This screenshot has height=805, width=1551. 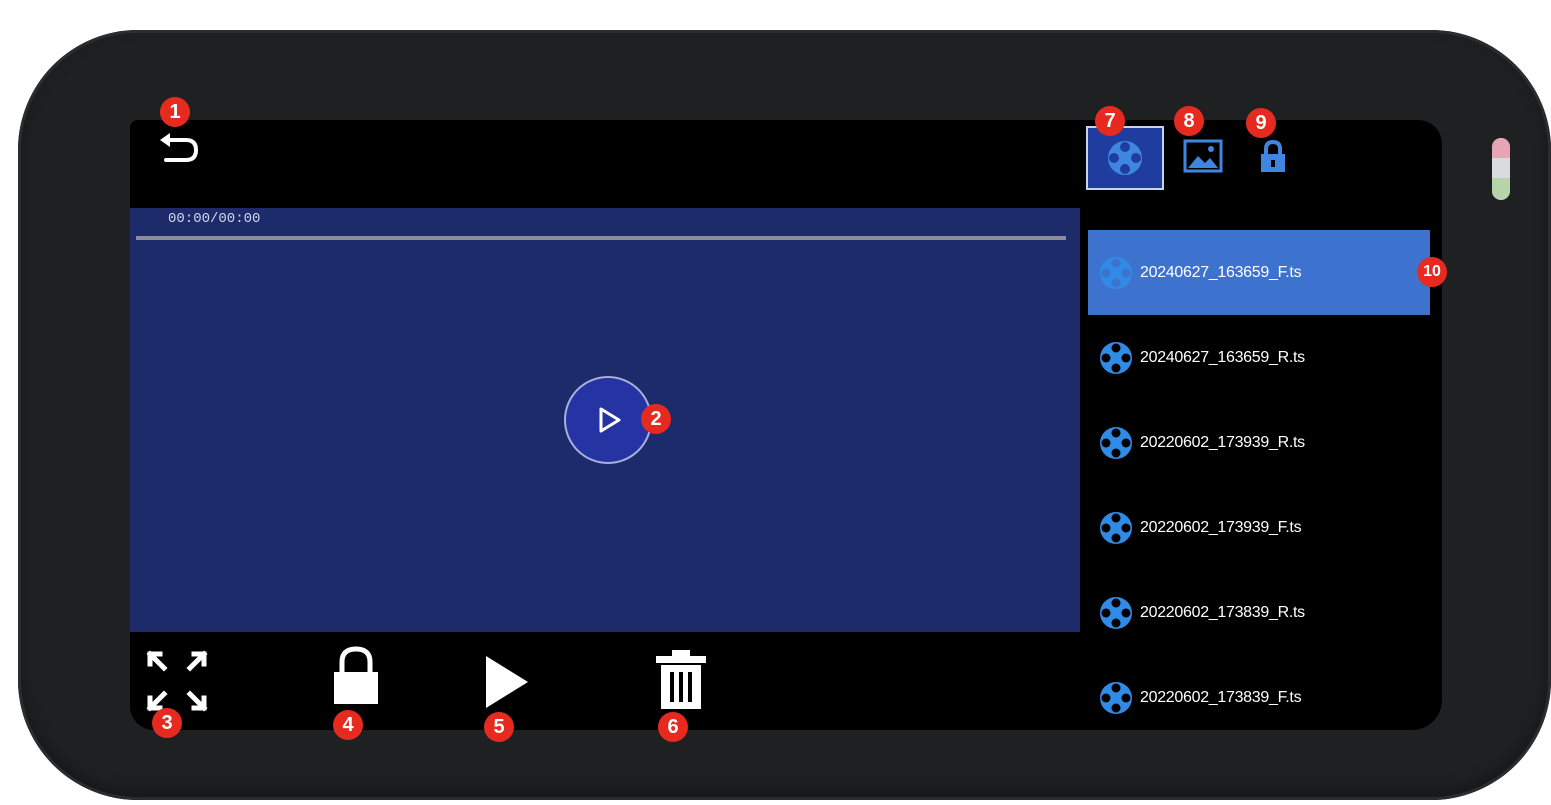 I want to click on list-item: 20240627_163659_R.ts, so click(x=1259, y=357).